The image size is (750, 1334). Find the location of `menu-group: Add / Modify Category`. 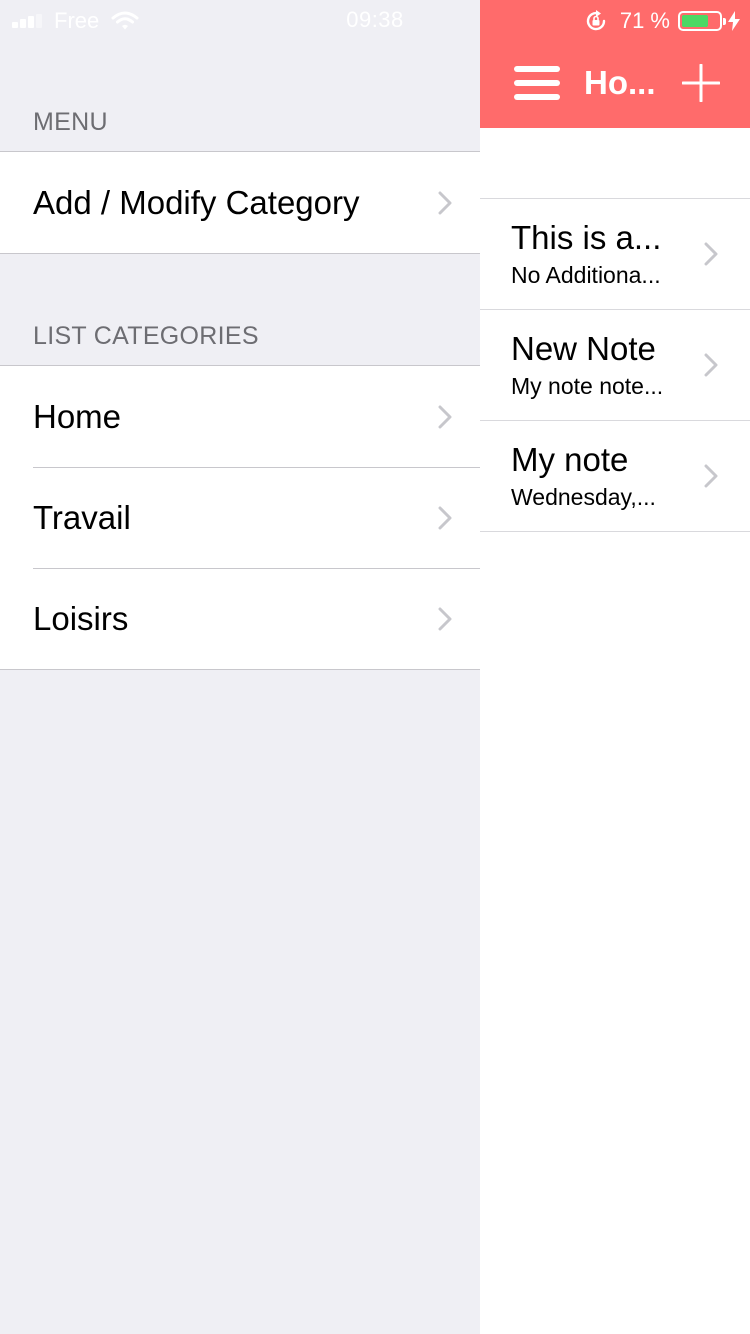

menu-group: Add / Modify Category is located at coordinates (240, 202).